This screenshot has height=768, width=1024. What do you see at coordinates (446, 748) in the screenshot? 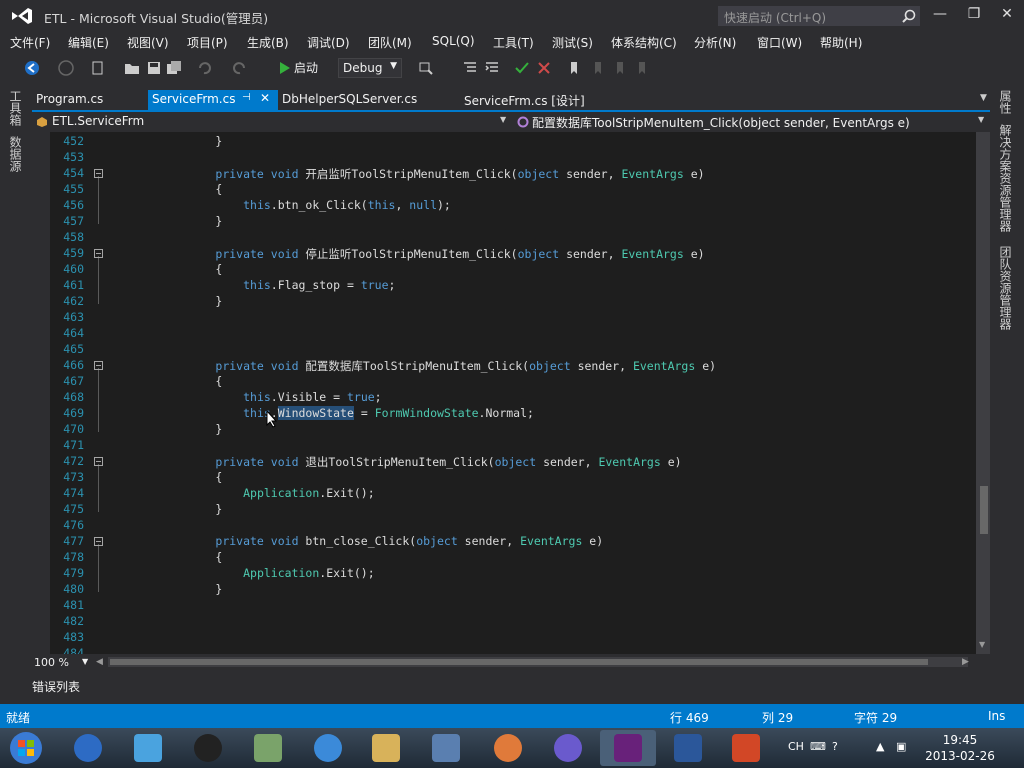
I see `tools-app-icon` at bounding box center [446, 748].